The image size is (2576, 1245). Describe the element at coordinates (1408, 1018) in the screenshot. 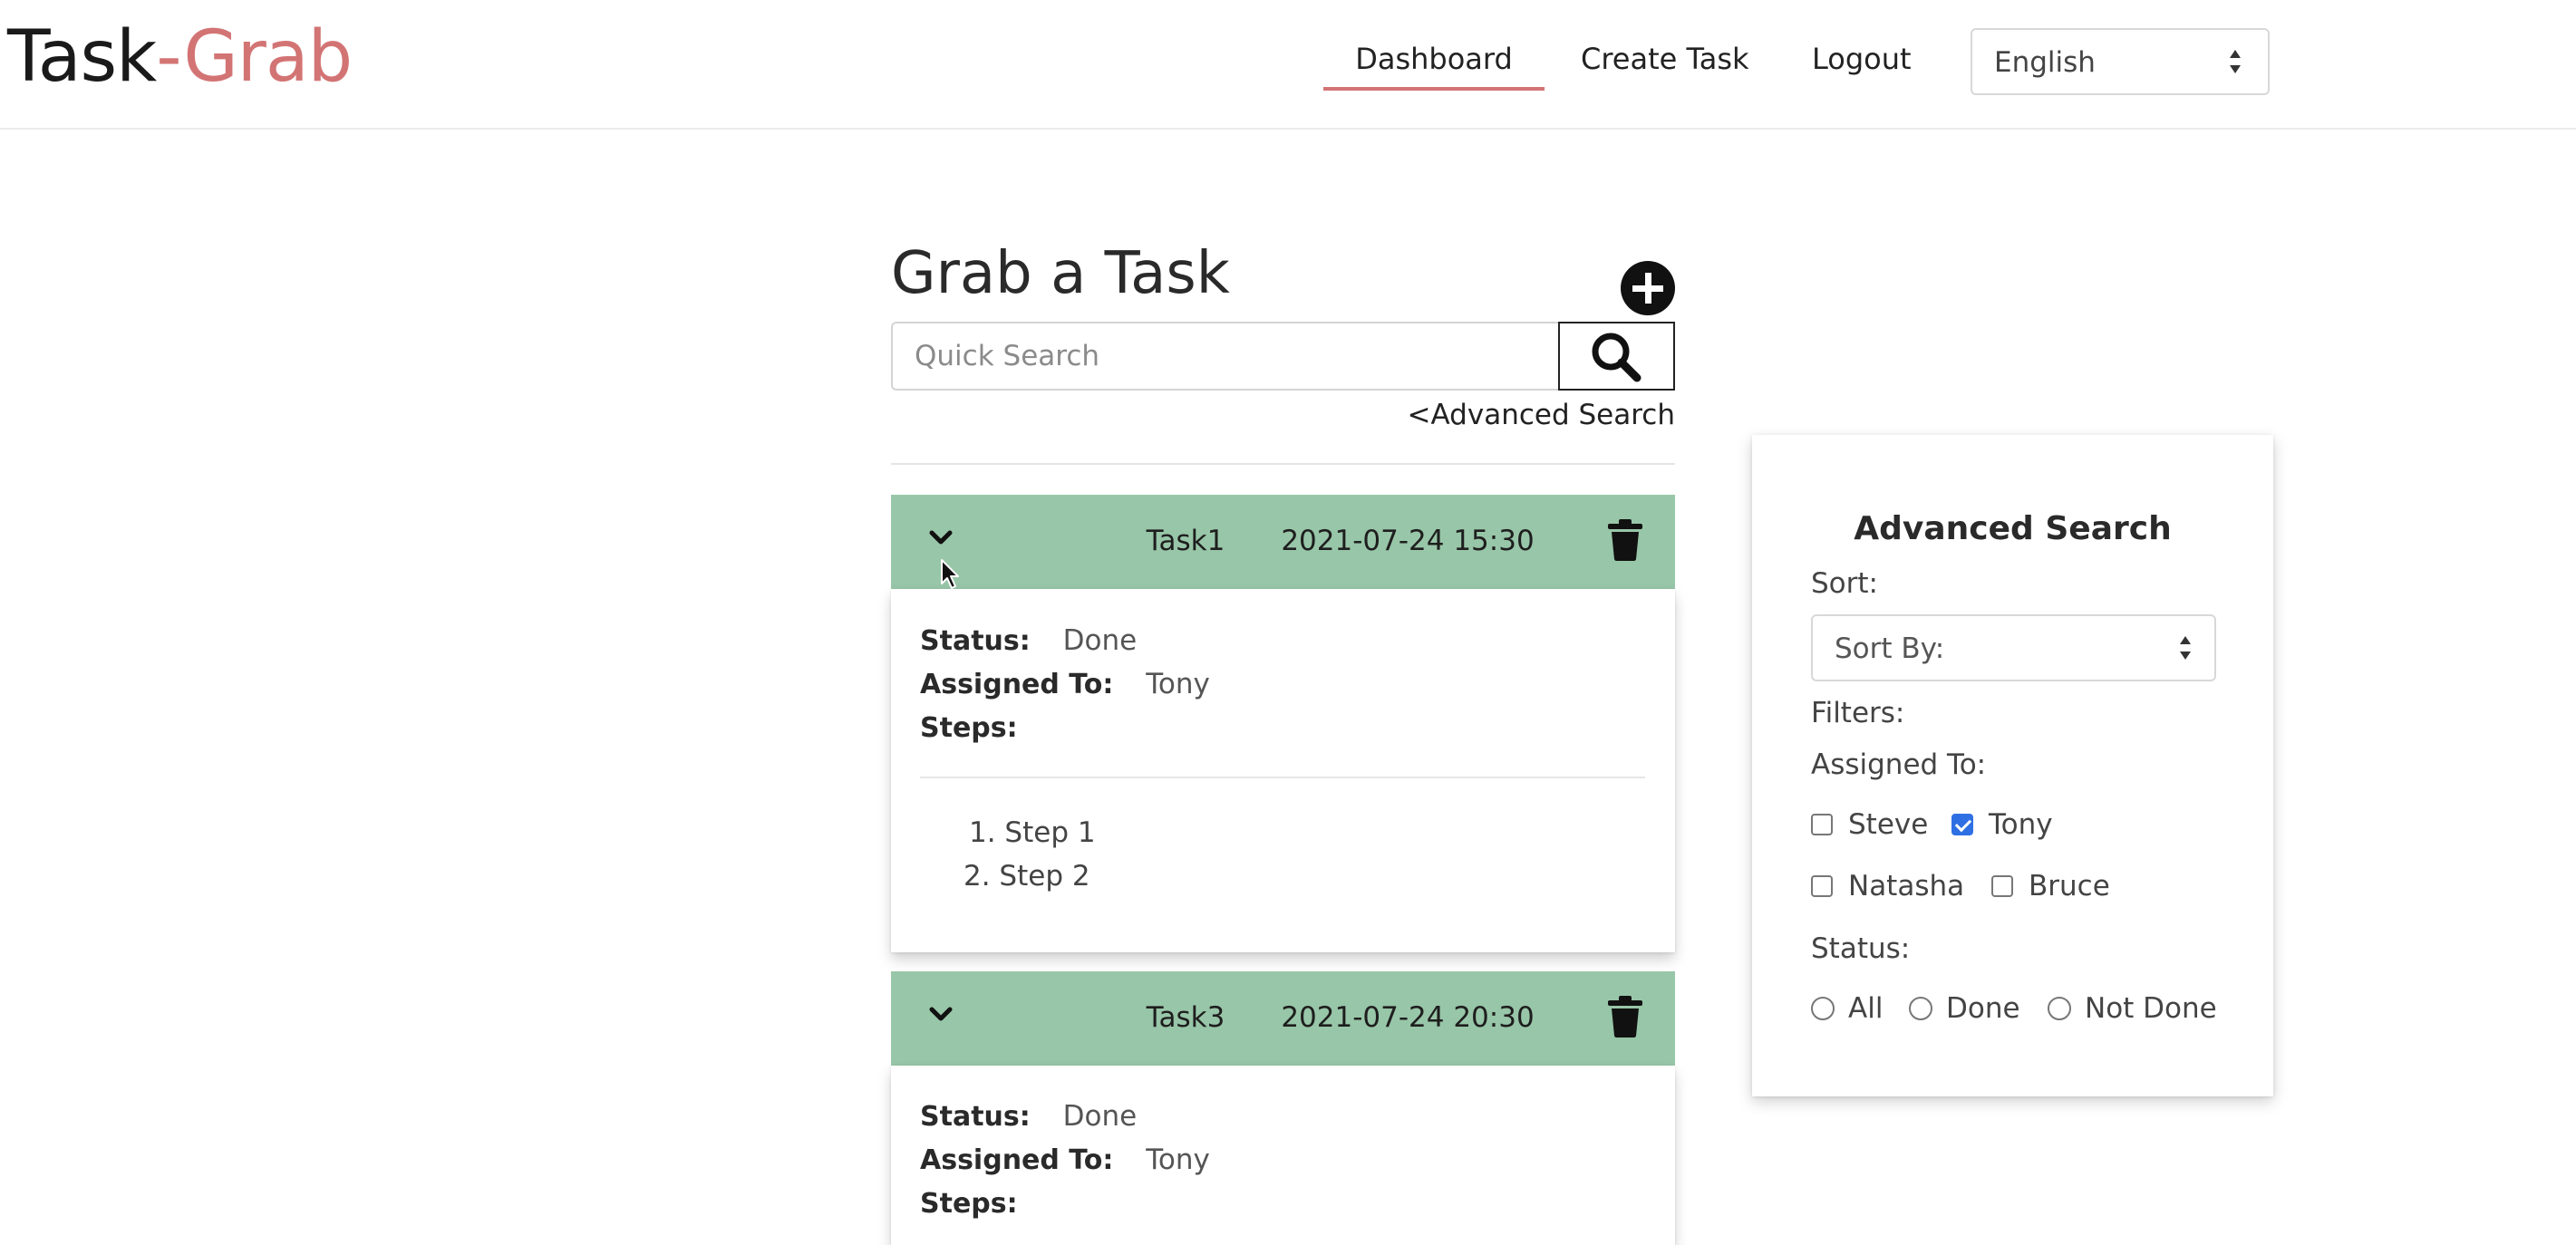

I see `task-datetime: 2021-07-24 20:30` at that location.